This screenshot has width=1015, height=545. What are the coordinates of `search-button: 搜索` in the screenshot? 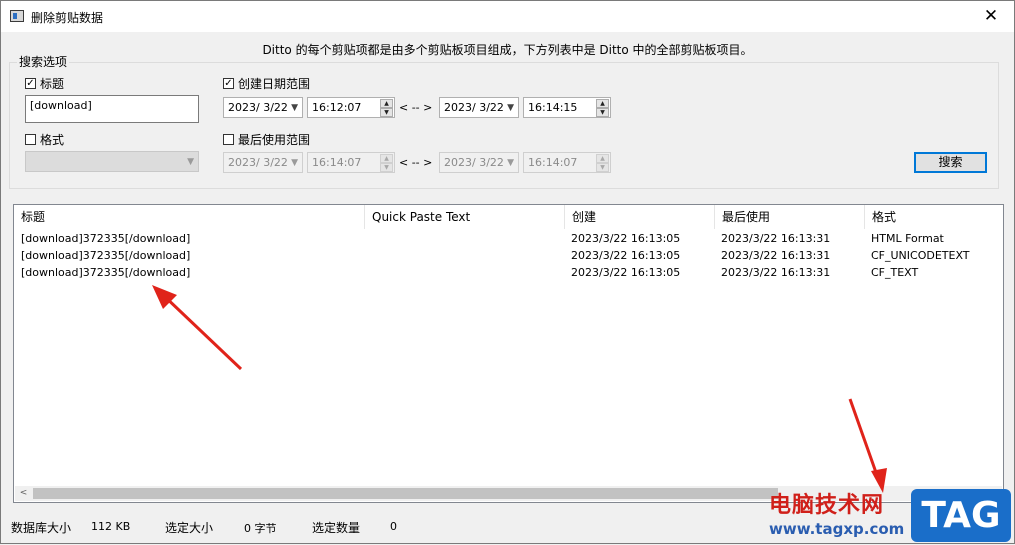 It's located at (950, 162).